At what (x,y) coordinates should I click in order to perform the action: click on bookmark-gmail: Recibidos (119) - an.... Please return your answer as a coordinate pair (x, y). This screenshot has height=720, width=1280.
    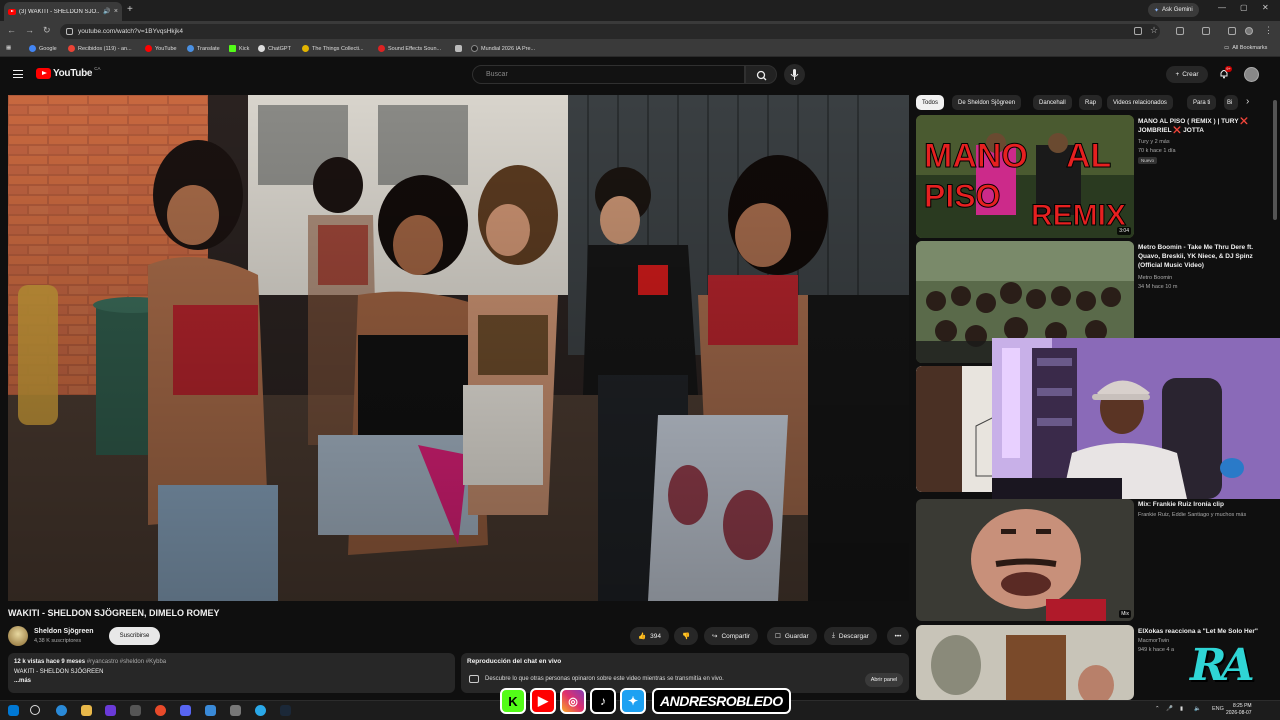
    Looking at the image, I should click on (100, 48).